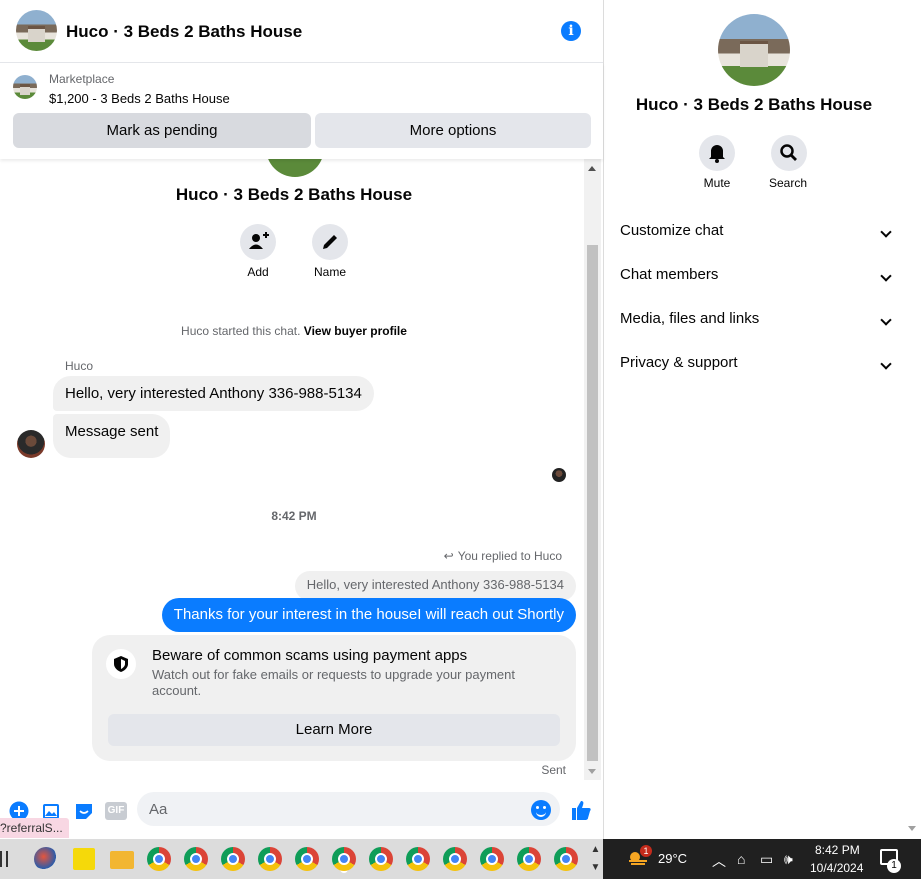  Describe the element at coordinates (82, 79) in the screenshot. I see `marketplace-label: Marketplace` at that location.